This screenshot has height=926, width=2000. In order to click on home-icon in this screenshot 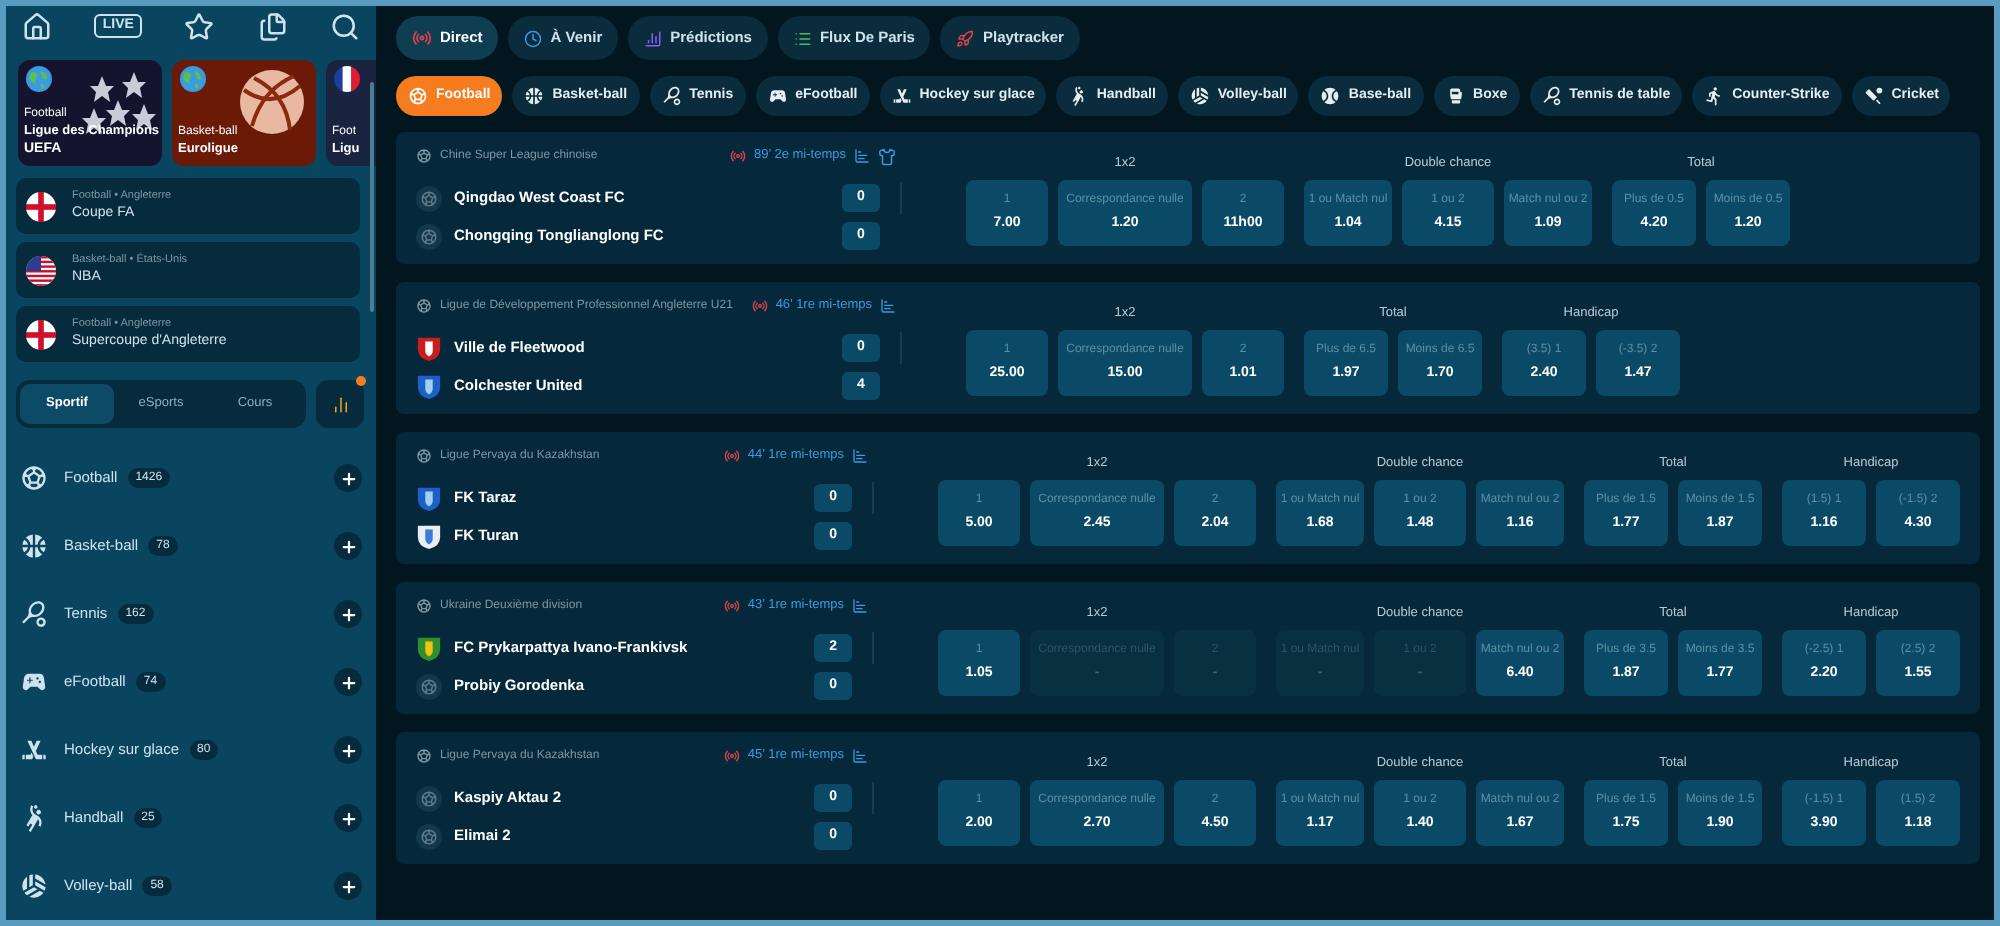, I will do `click(37, 26)`.